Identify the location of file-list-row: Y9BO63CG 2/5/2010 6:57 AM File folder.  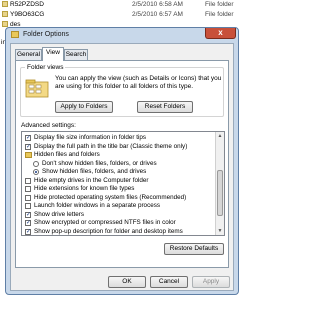
(131, 14).